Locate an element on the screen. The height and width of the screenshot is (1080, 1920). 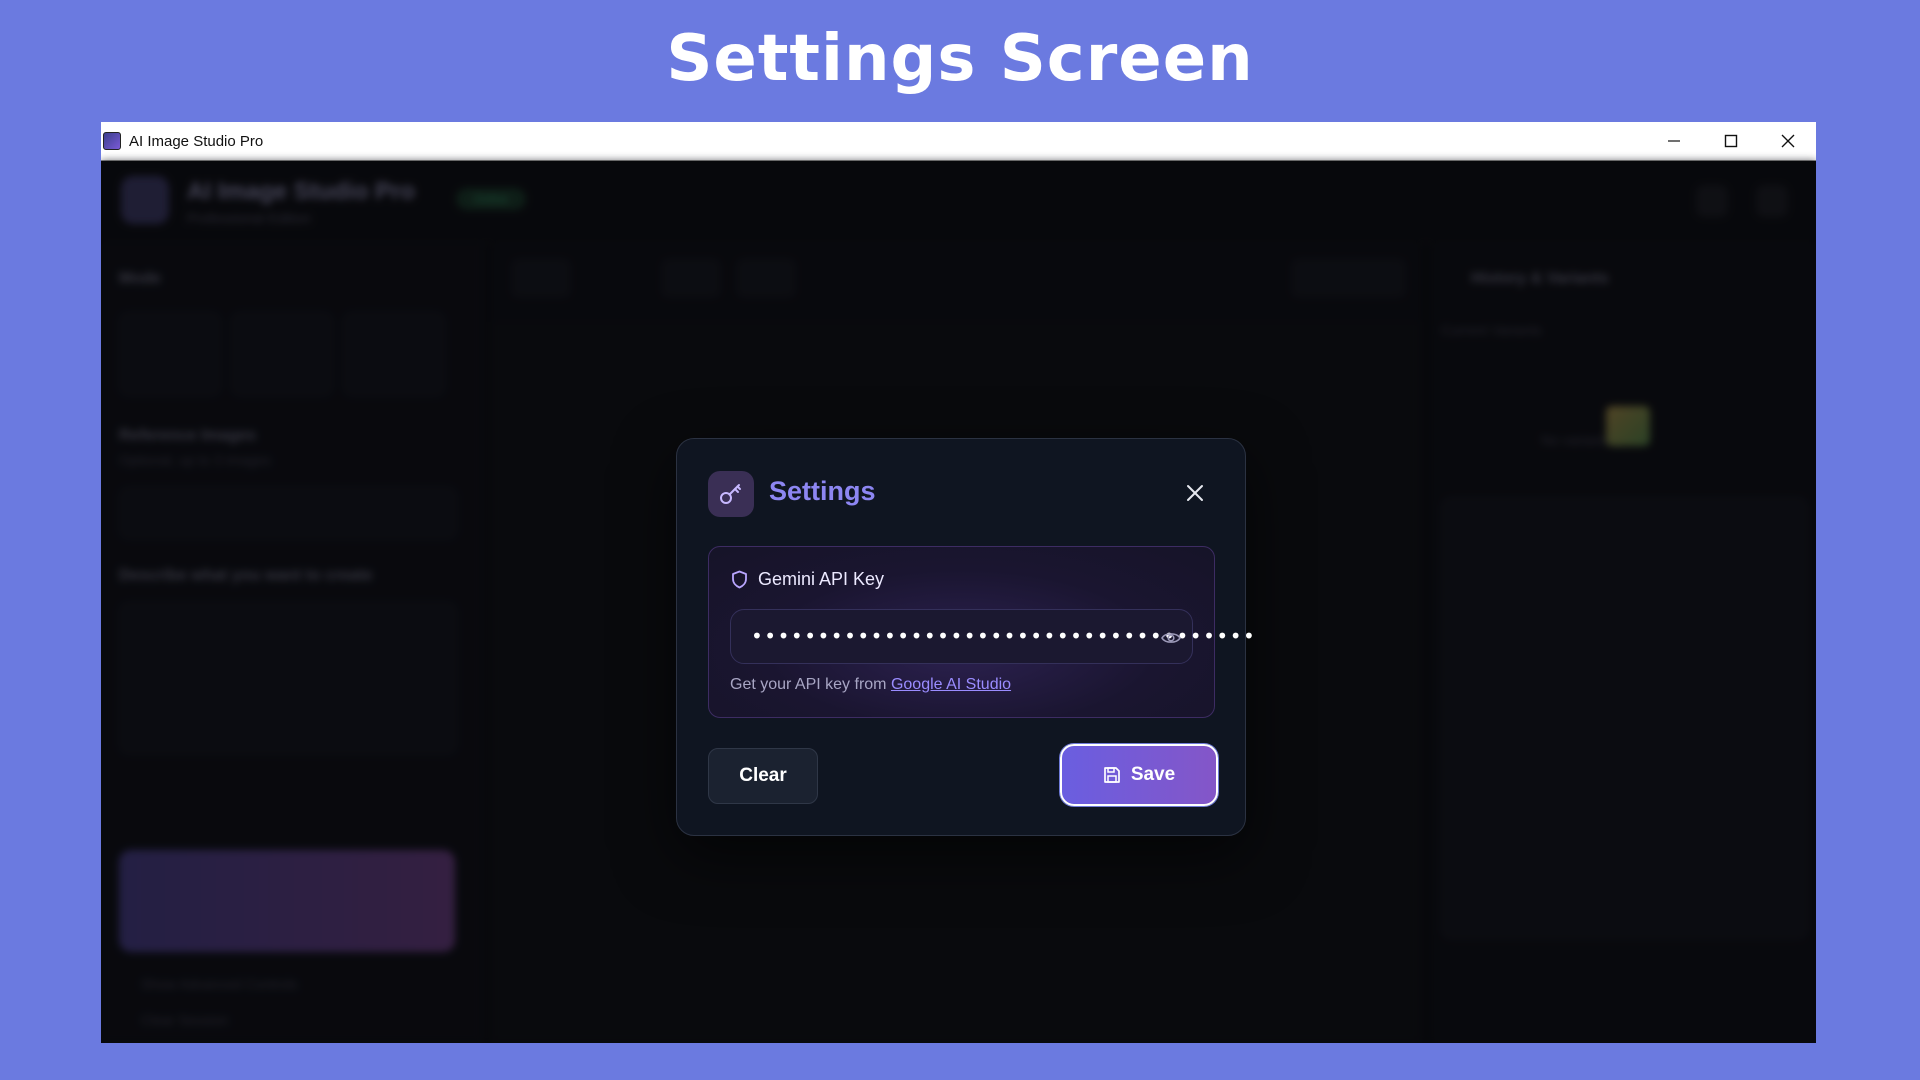
eye-icon is located at coordinates (1171, 638).